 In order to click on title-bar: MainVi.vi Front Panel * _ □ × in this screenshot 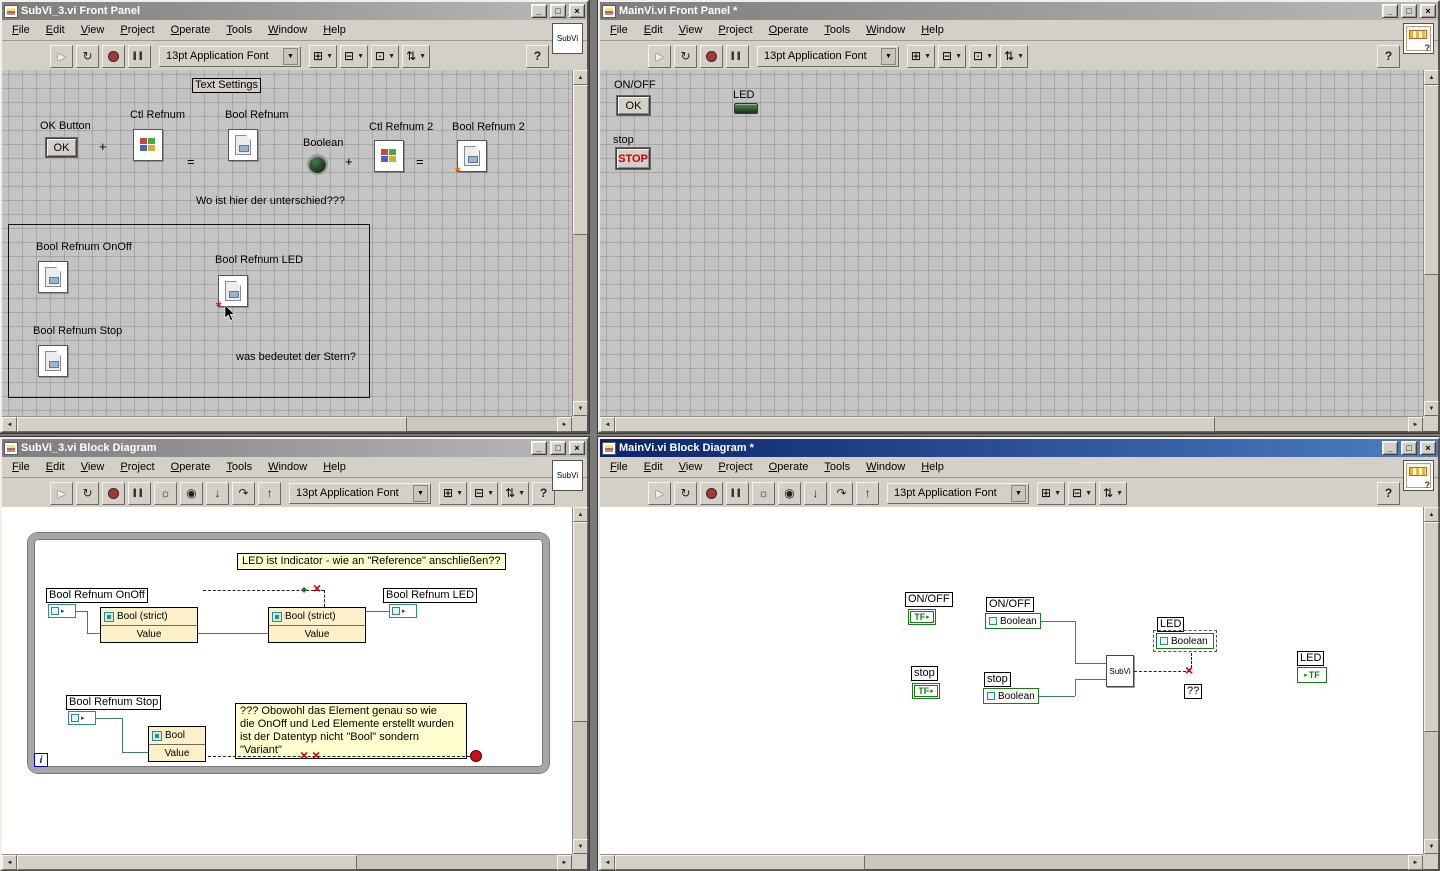, I will do `click(1019, 11)`.